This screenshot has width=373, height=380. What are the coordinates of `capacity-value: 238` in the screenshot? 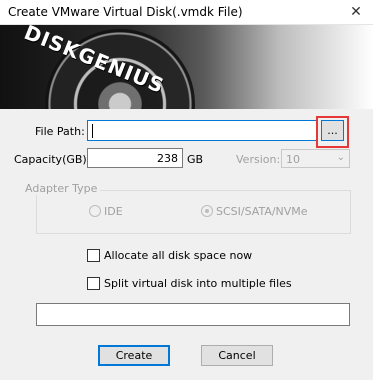 It's located at (167, 158).